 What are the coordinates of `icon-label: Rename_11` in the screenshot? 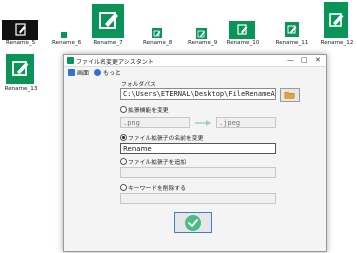 It's located at (292, 43).